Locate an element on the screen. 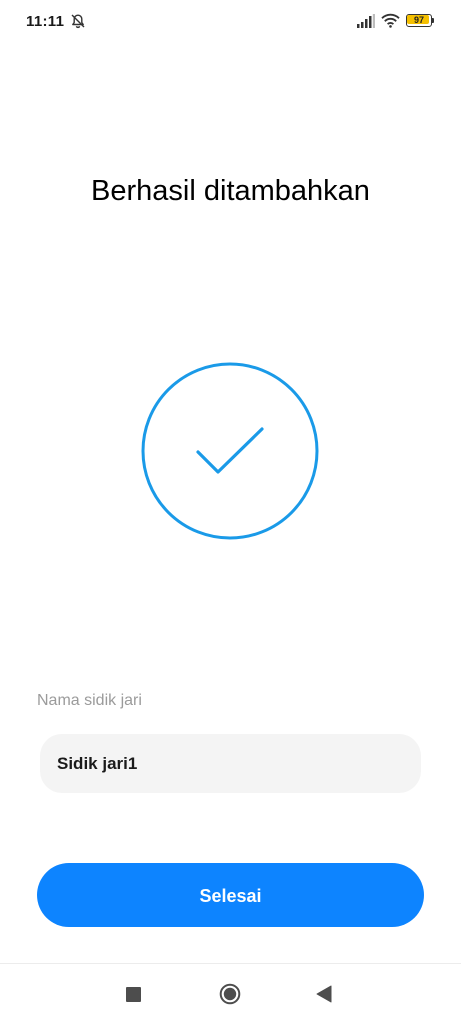  square-recents-icon is located at coordinates (133, 994).